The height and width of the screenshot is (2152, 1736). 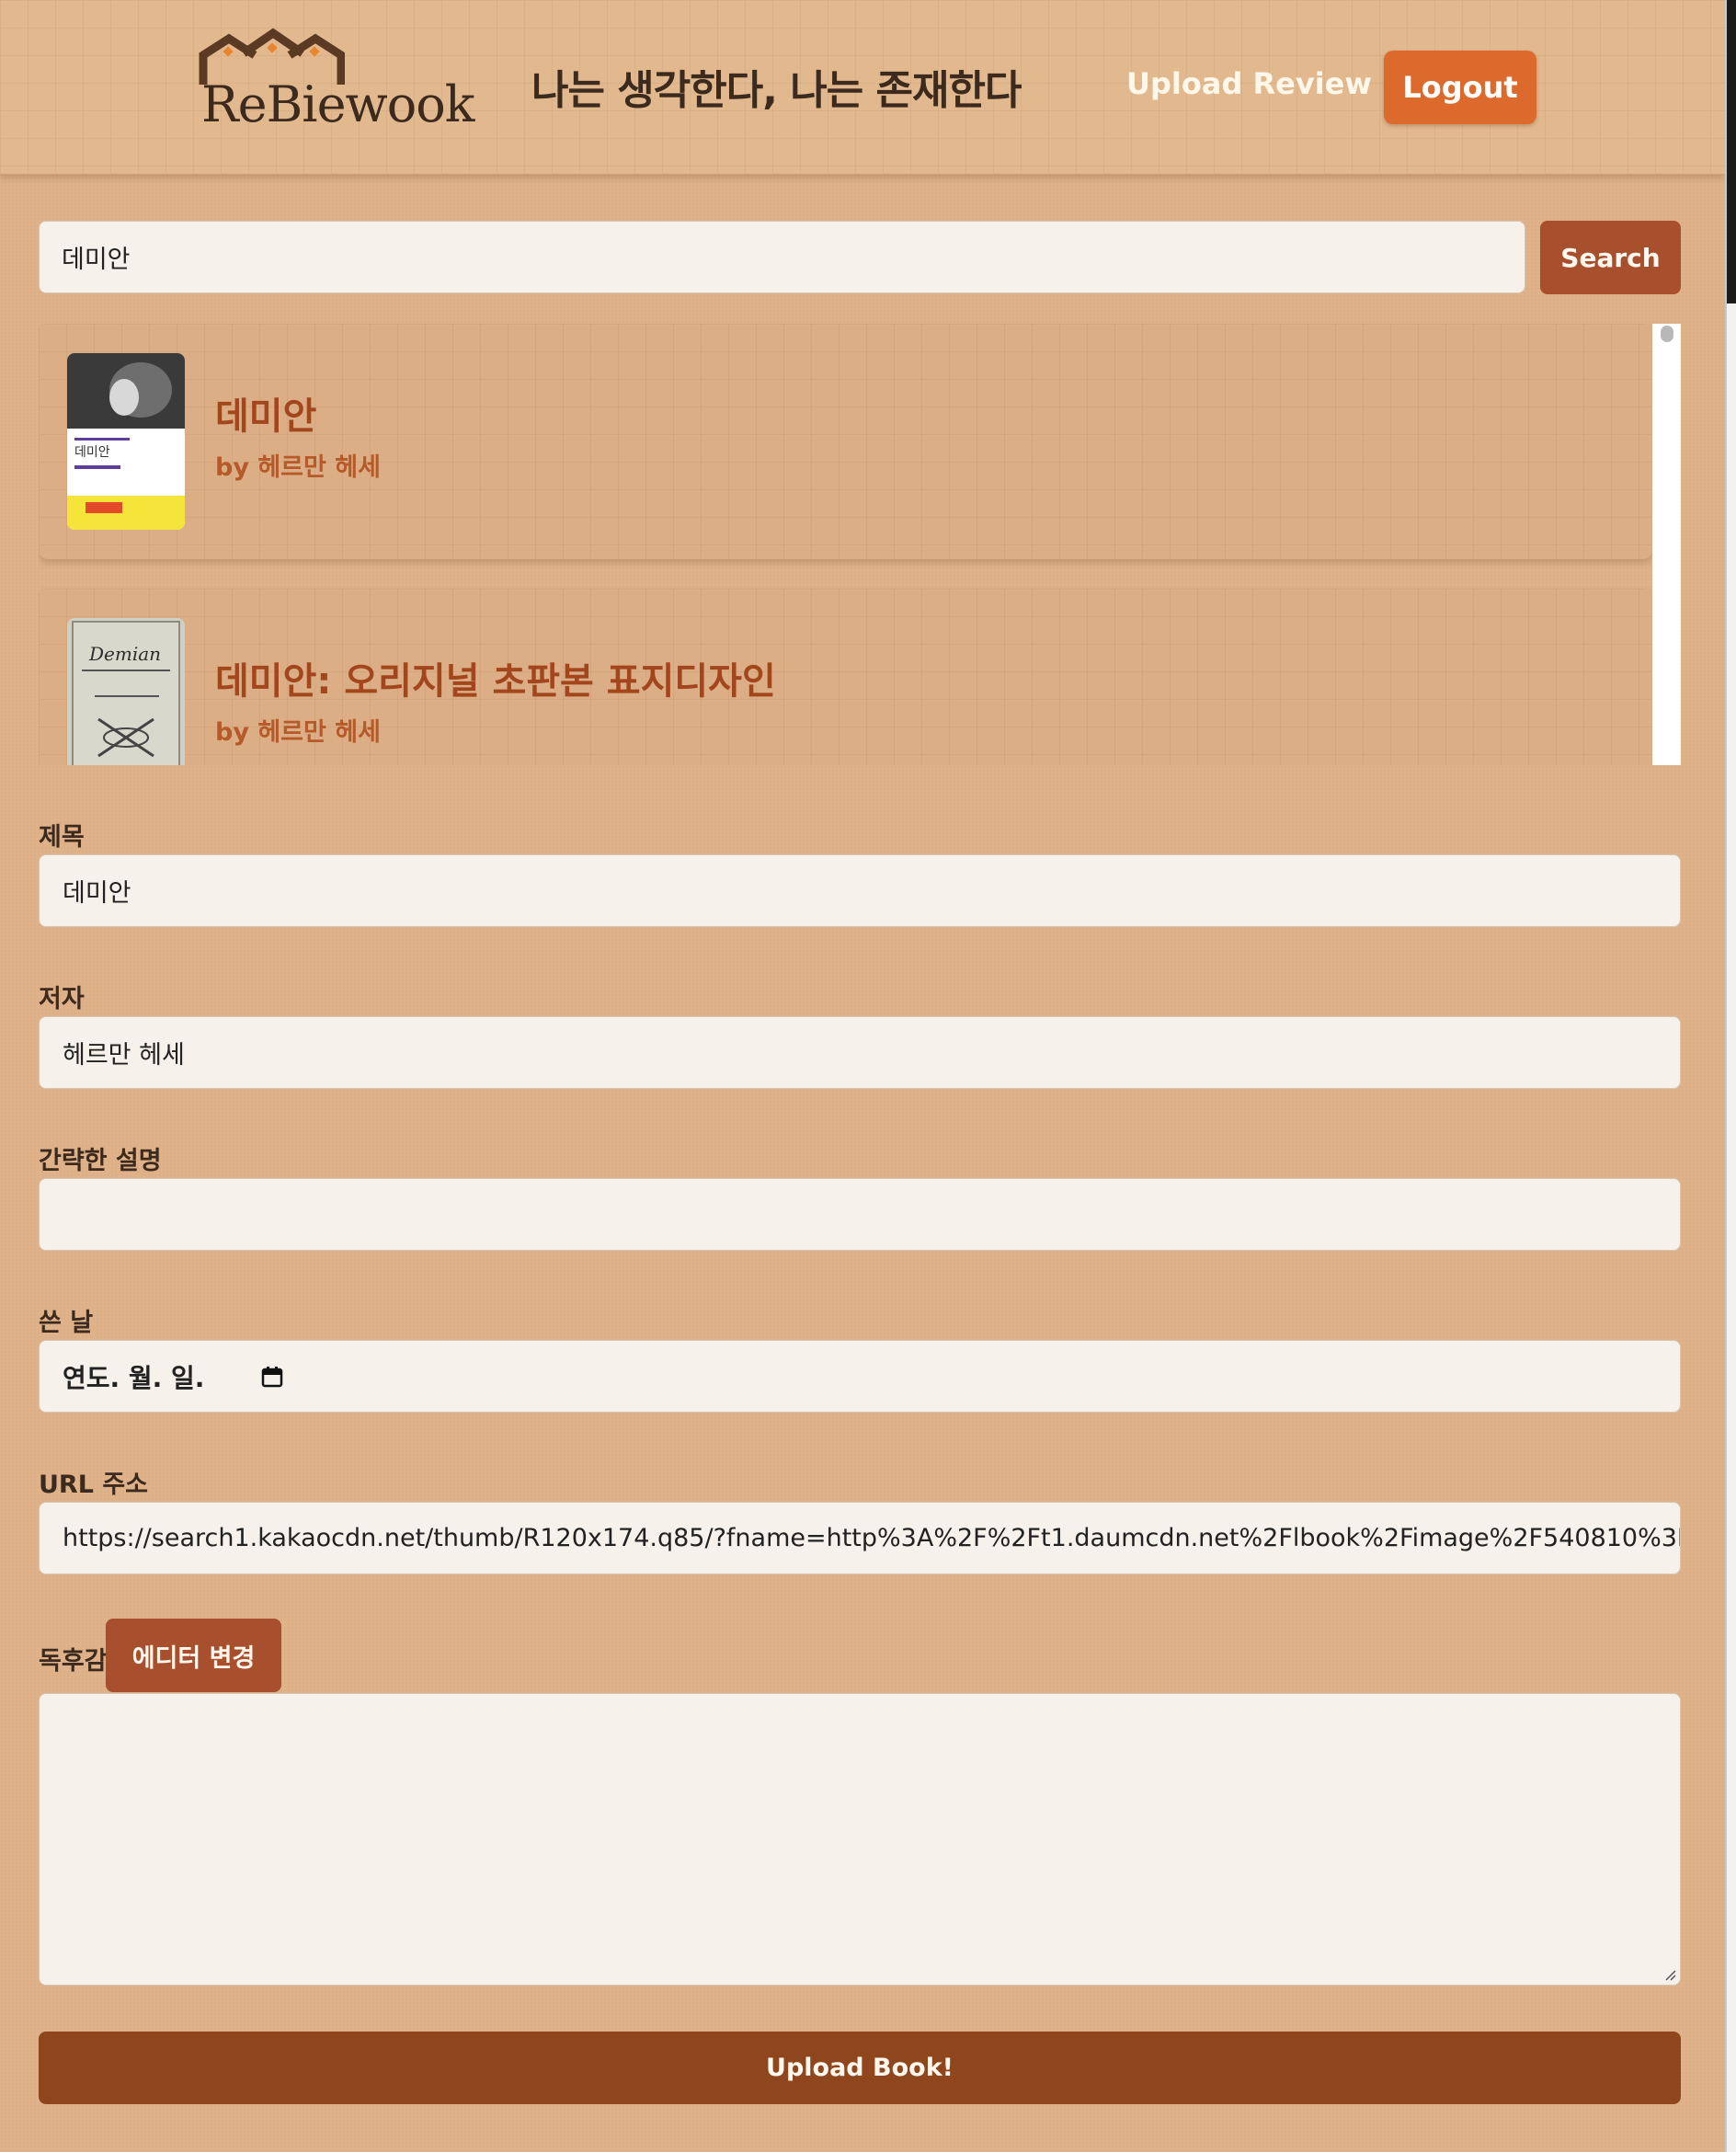 What do you see at coordinates (272, 1377) in the screenshot?
I see `calendar-icon` at bounding box center [272, 1377].